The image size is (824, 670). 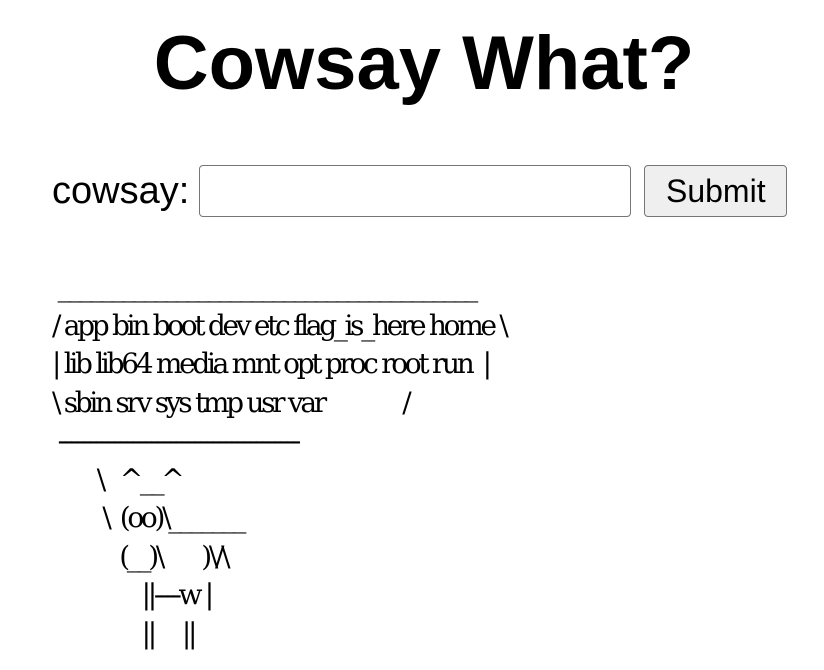 I want to click on page-title: Cowsay What?, so click(x=424, y=63).